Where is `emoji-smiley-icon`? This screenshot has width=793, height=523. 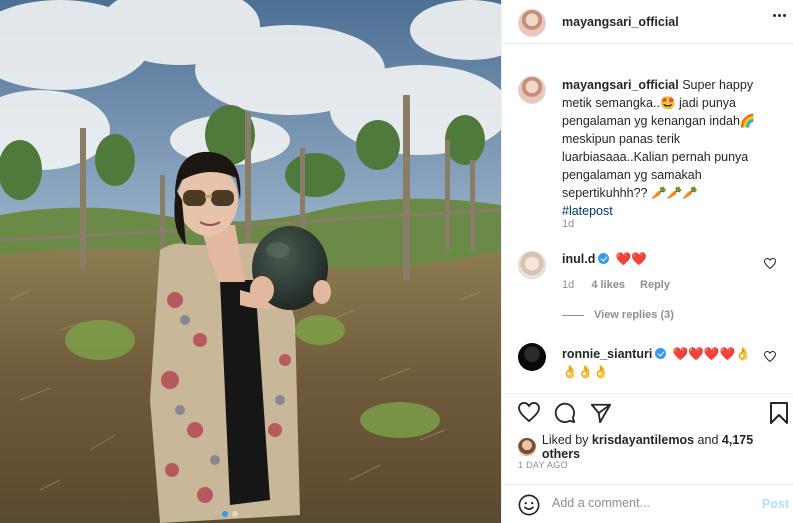
emoji-smiley-icon is located at coordinates (529, 505).